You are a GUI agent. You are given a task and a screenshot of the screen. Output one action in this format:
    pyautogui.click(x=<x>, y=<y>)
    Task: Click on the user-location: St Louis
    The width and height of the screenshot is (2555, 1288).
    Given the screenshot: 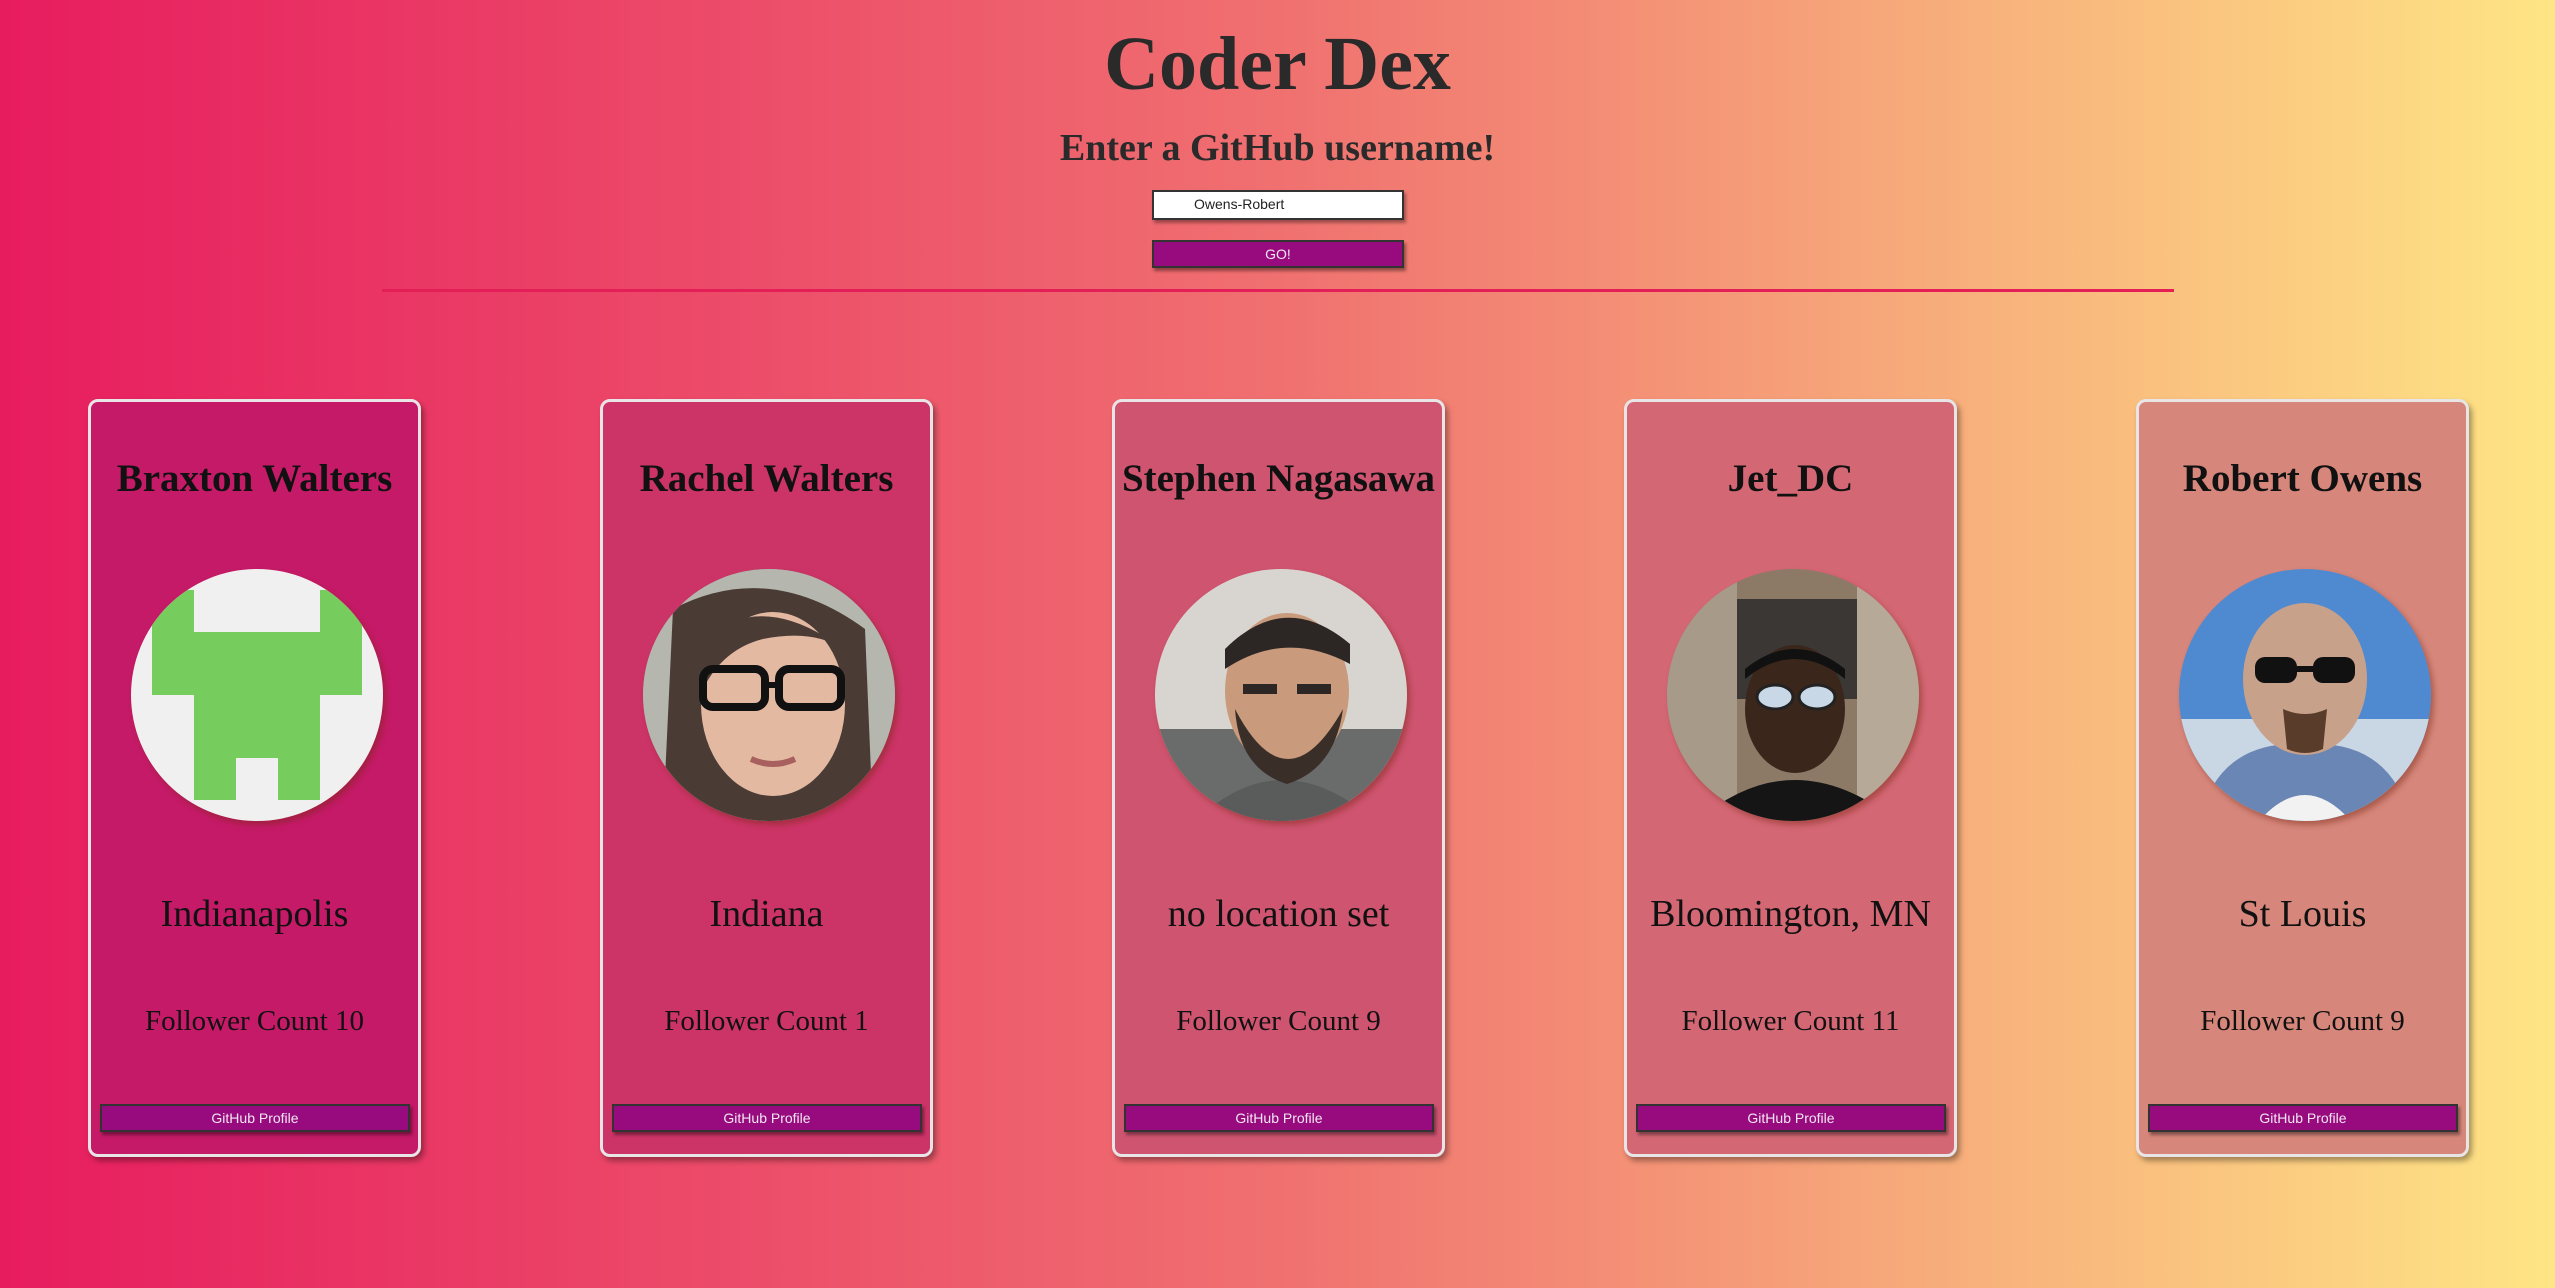 What is the action you would take?
    pyautogui.click(x=2302, y=914)
    